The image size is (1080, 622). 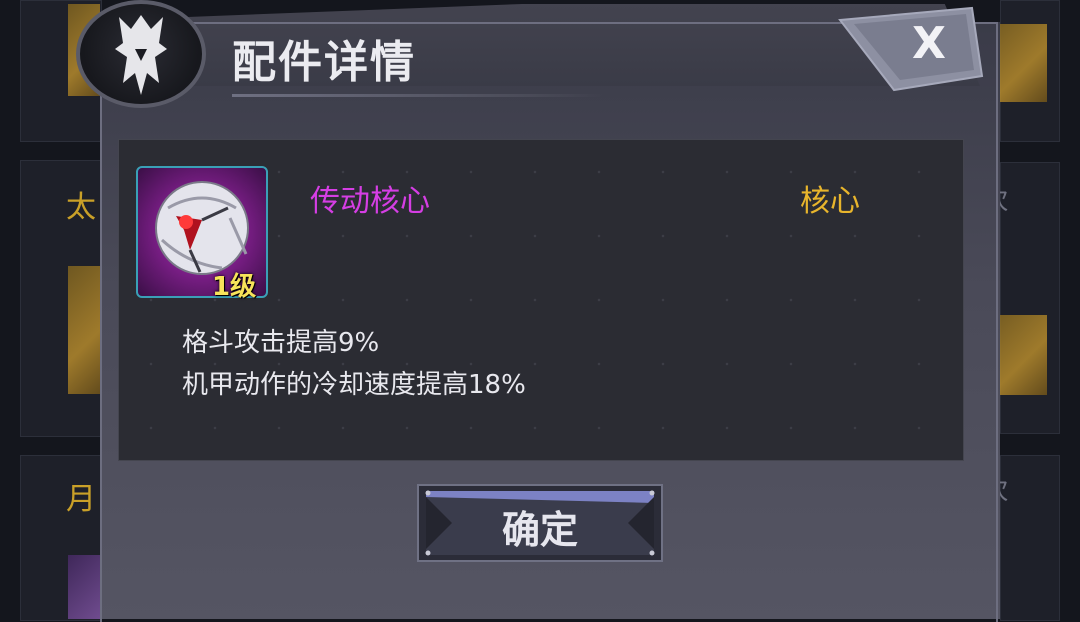 What do you see at coordinates (911, 49) in the screenshot?
I see `close-button: X` at bounding box center [911, 49].